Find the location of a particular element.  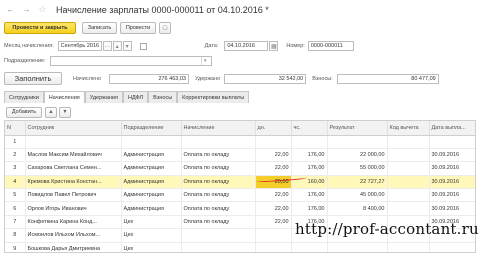

column-header: Подразделение is located at coordinates (151, 128).